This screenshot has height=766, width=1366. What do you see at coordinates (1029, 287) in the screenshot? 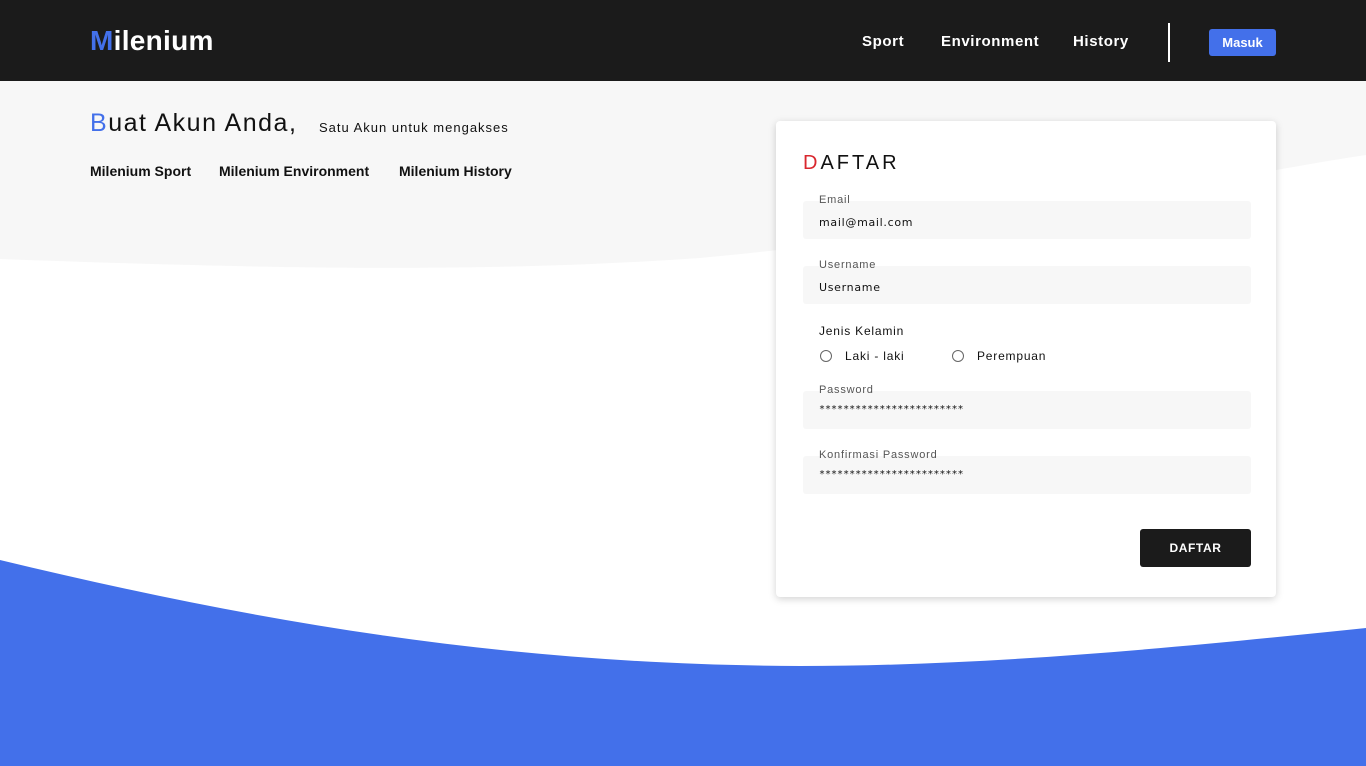
I see `username-input` at bounding box center [1029, 287].